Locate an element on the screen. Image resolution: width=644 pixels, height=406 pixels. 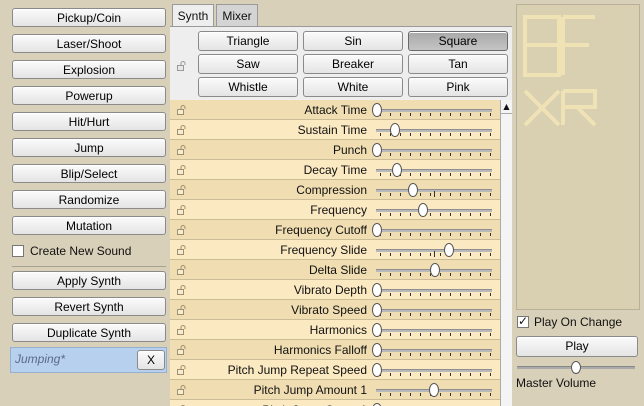
generator-explosion-button: Explosion is located at coordinates (89, 69).